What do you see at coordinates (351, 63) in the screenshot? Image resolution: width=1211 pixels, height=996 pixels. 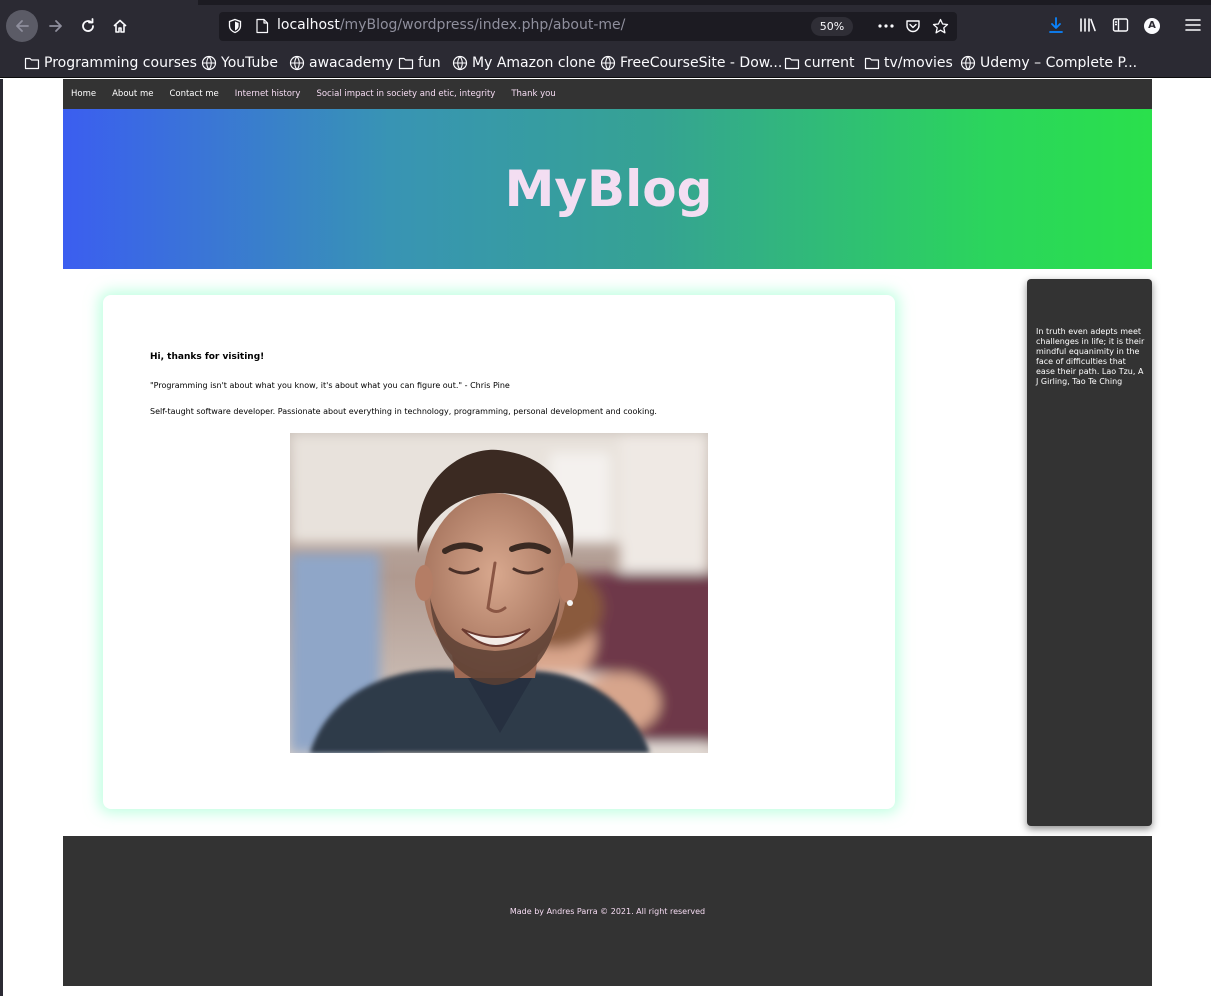 I see `bookmark-label: awacademy` at bounding box center [351, 63].